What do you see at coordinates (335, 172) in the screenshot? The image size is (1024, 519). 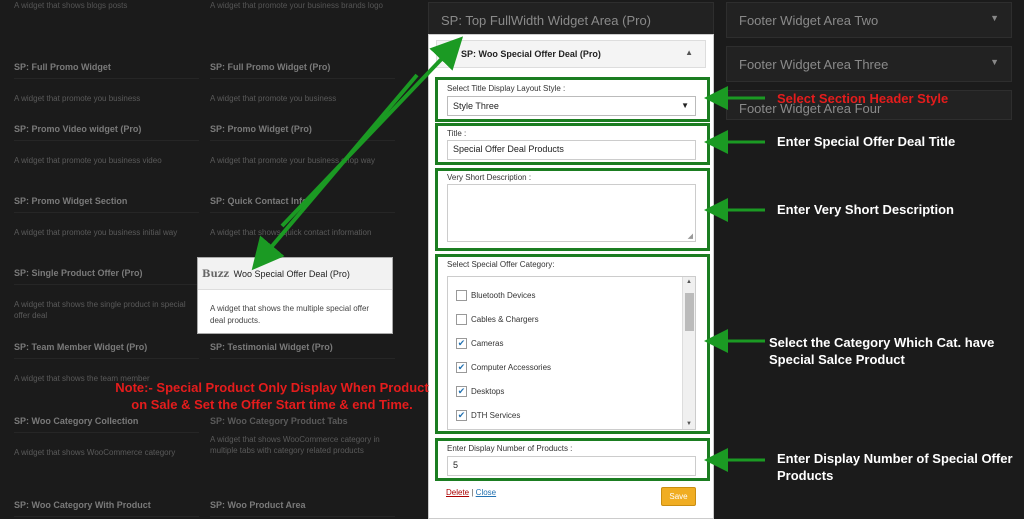 I see `arrow-to-popup` at bounding box center [335, 172].